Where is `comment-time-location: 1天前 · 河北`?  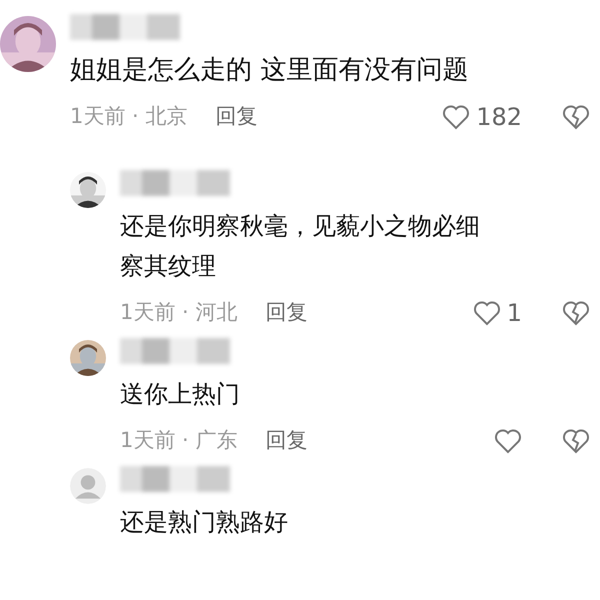
comment-time-location: 1天前 · 河北 is located at coordinates (179, 312).